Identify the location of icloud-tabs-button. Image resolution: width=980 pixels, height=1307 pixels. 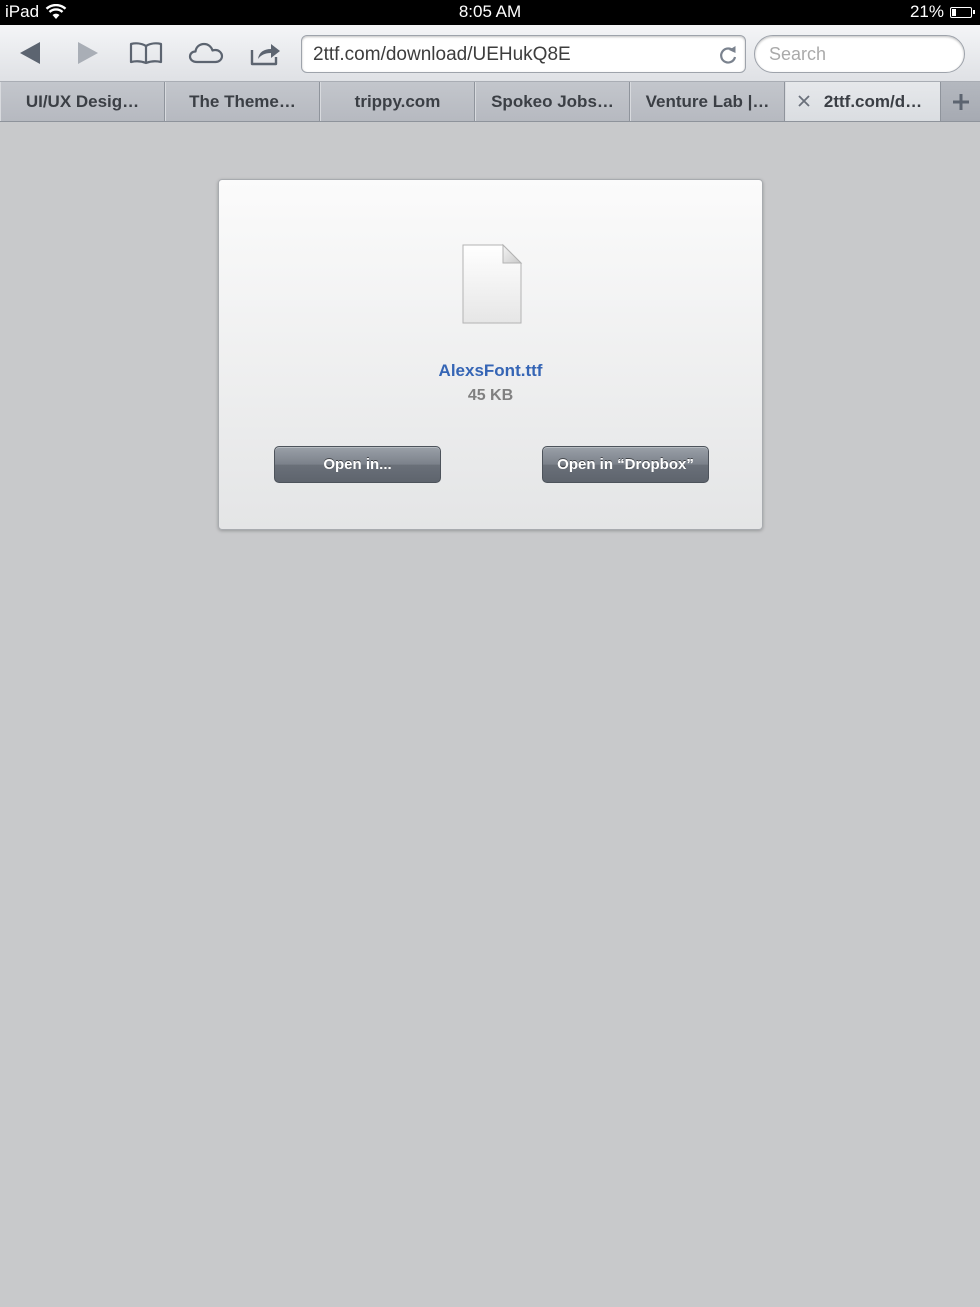
(206, 53).